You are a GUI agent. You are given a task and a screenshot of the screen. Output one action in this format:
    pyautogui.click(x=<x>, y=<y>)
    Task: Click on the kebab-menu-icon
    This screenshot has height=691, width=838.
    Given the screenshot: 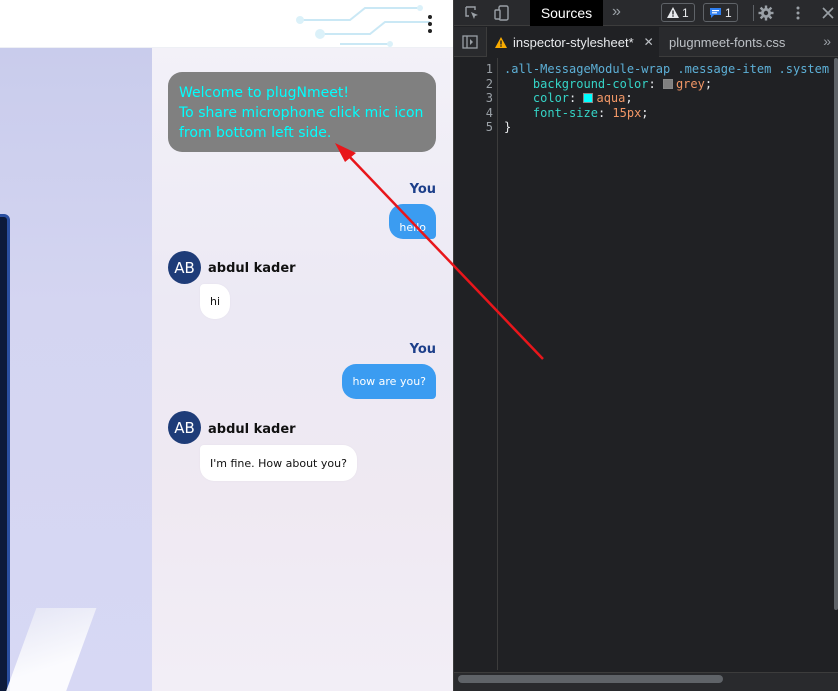 What is the action you would take?
    pyautogui.click(x=430, y=24)
    